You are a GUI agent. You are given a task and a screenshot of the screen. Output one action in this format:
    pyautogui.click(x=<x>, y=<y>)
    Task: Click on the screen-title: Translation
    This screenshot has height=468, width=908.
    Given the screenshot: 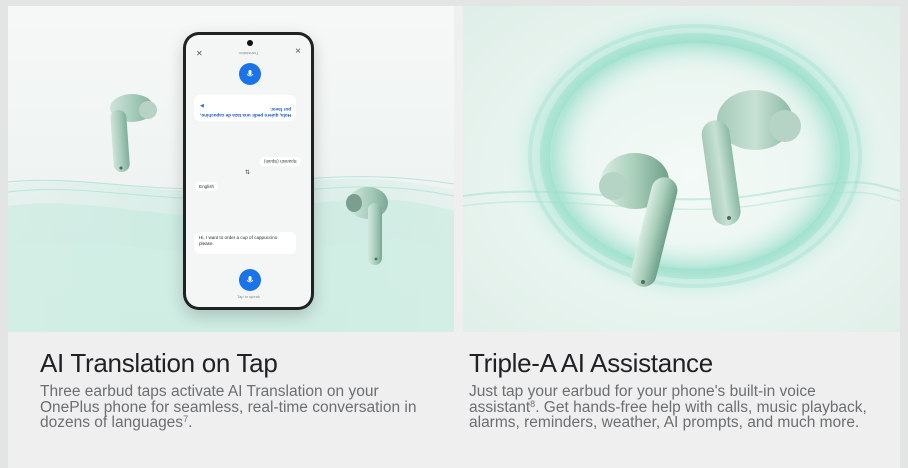 What is the action you would take?
    pyautogui.click(x=248, y=53)
    